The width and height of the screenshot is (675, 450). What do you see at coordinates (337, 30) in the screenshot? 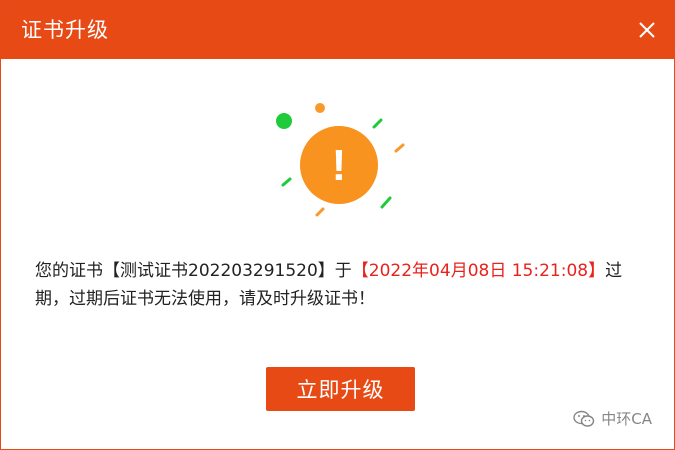
I see `title-bar: 证书升级` at bounding box center [337, 30].